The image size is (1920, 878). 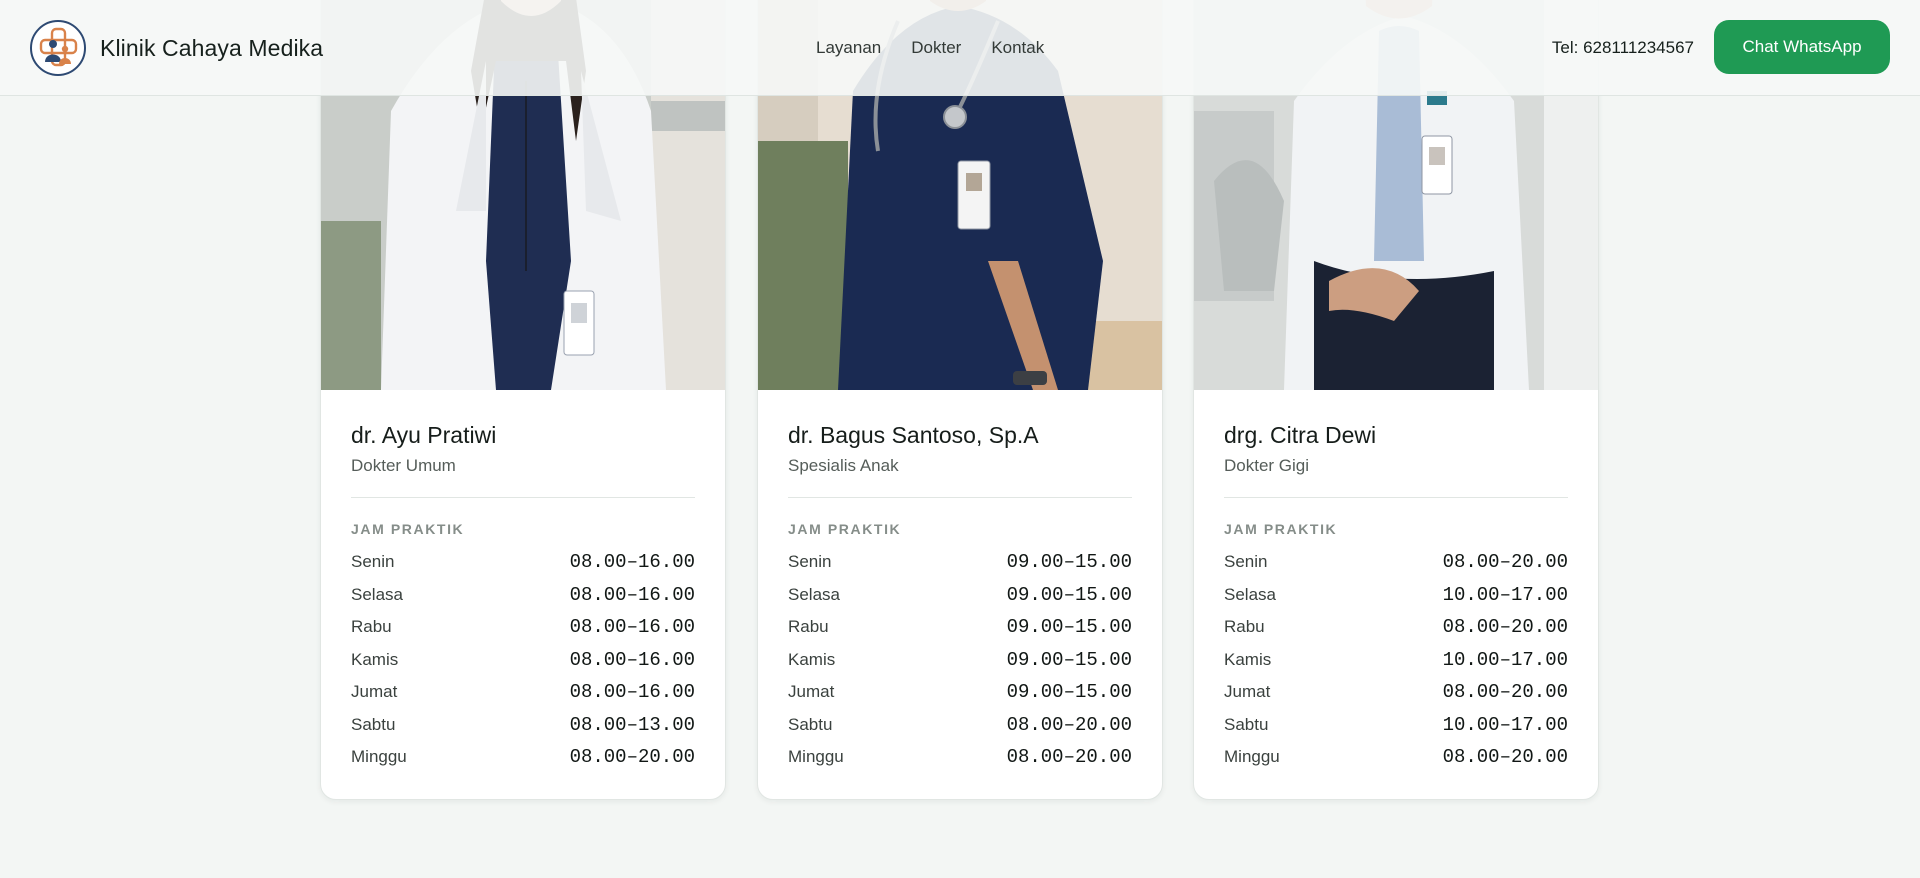 What do you see at coordinates (960, 692) in the screenshot?
I see `schedule-row: Jumat 09.00–15.00` at bounding box center [960, 692].